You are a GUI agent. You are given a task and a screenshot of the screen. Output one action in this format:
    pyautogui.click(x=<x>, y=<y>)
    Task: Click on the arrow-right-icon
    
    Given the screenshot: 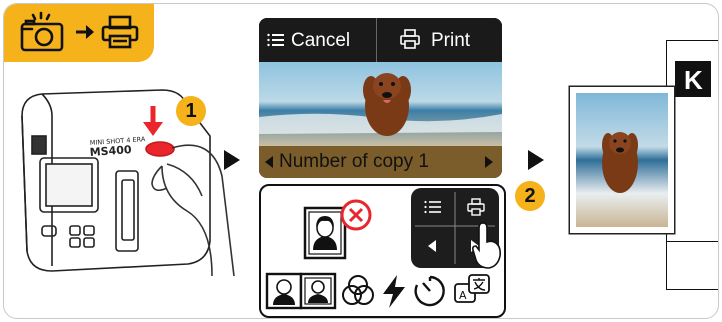 What is the action you would take?
    pyautogui.click(x=85, y=32)
    